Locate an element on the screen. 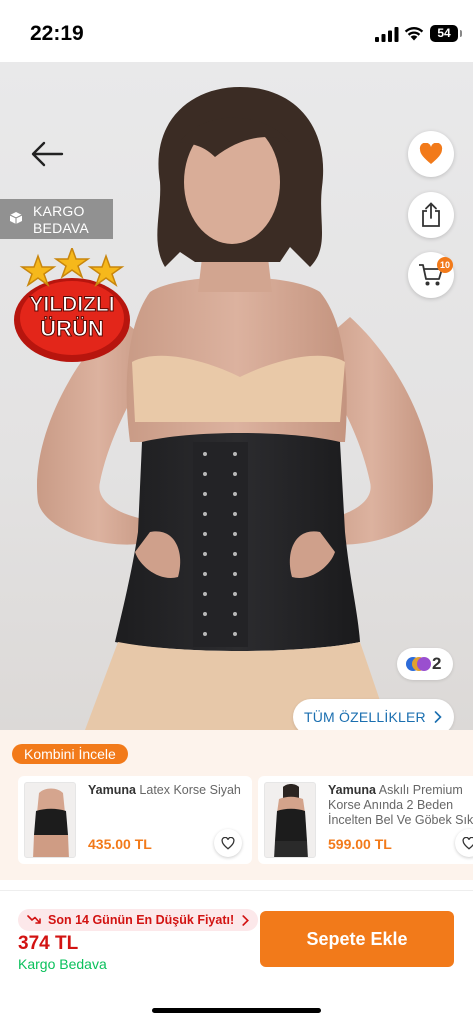 The image size is (473, 1024). color-variants-button: 2 is located at coordinates (425, 664).